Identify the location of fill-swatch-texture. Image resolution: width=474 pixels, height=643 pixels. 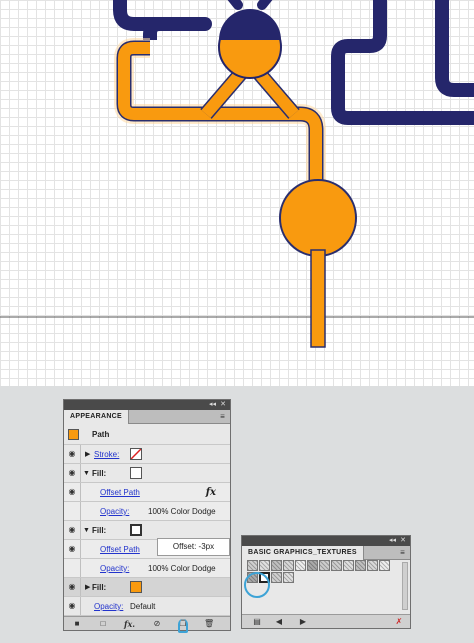
(136, 530).